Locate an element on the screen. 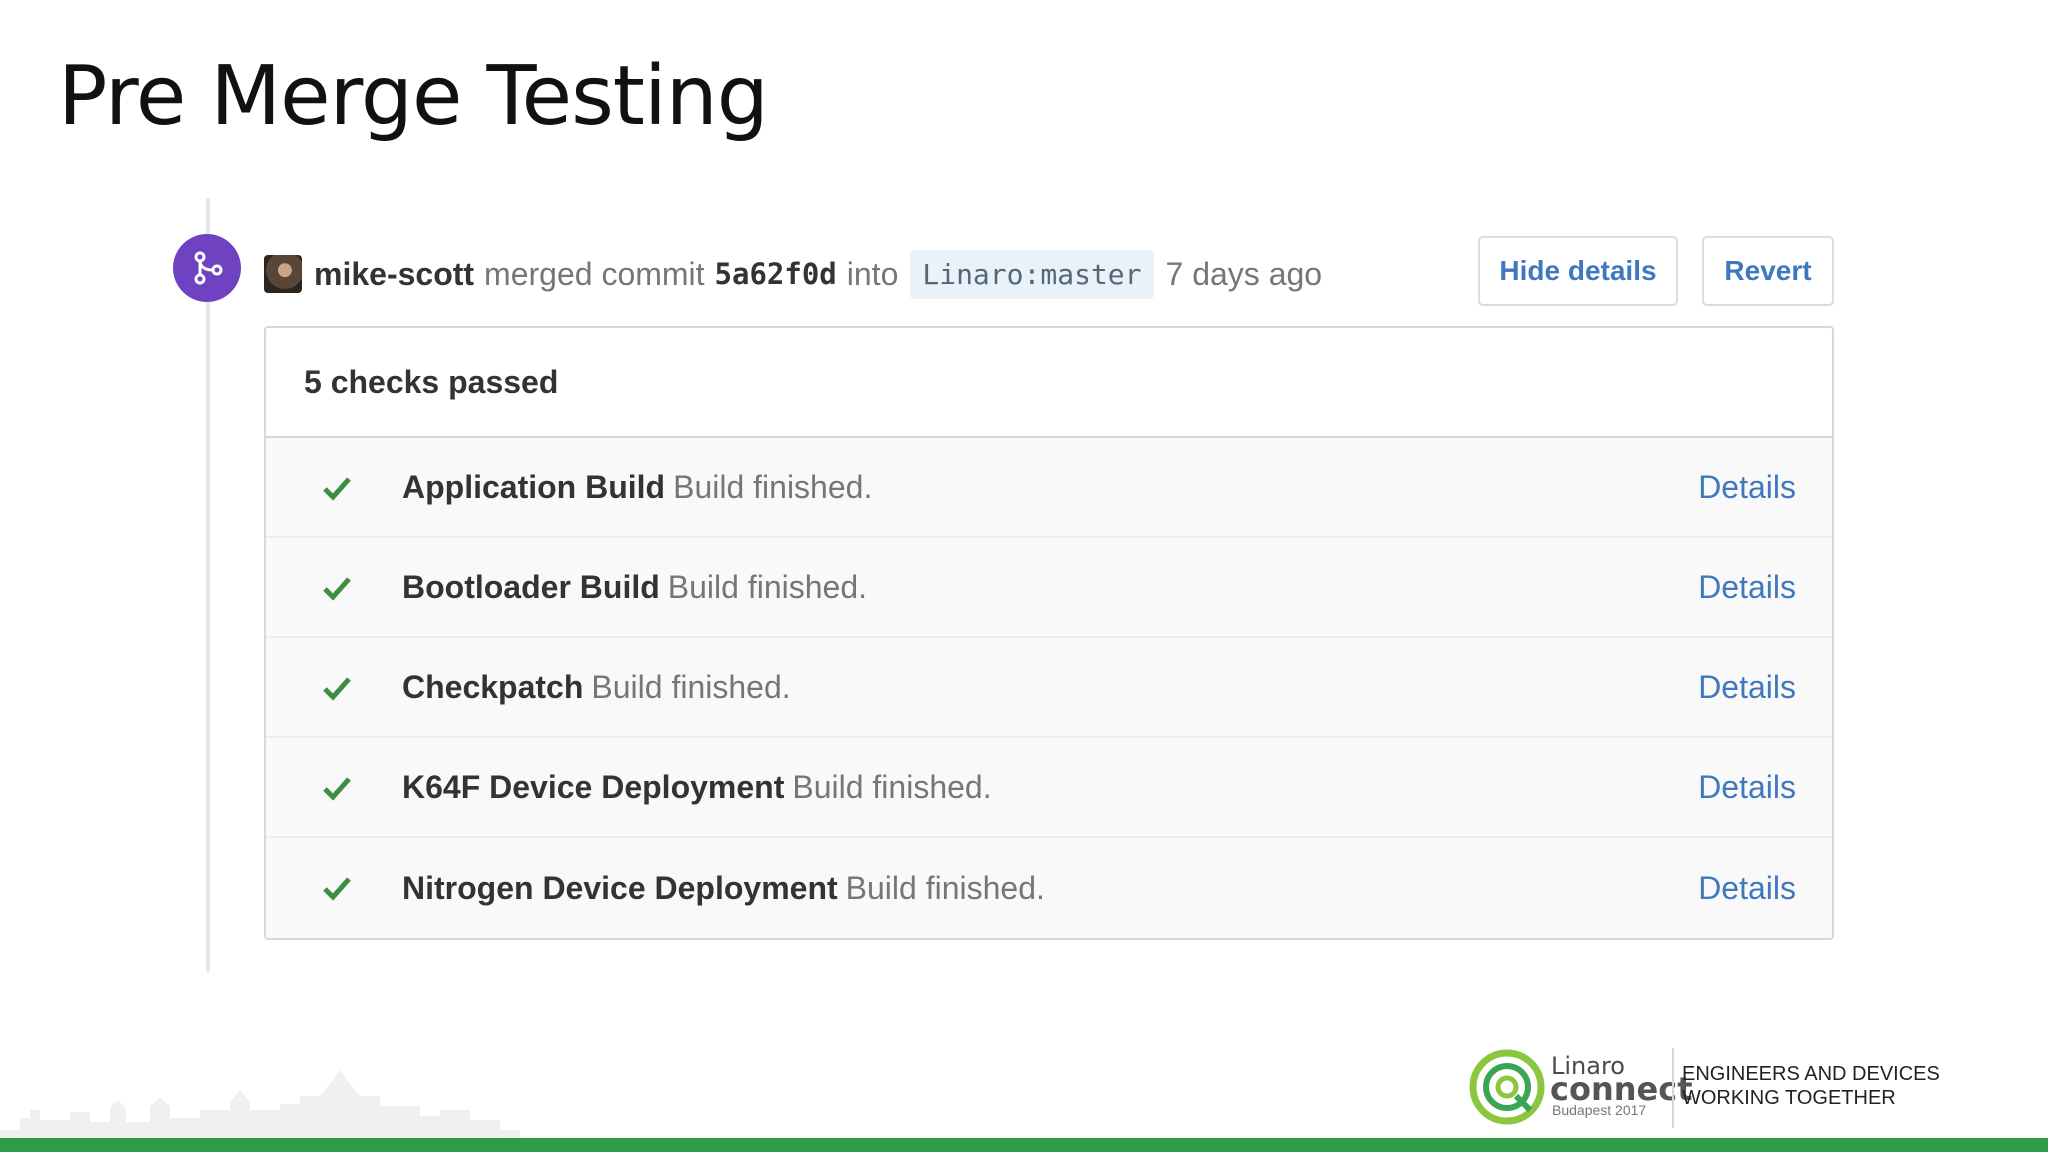 Image resolution: width=2048 pixels, height=1152 pixels. event-timestamp: 7 days ago is located at coordinates (1244, 274).